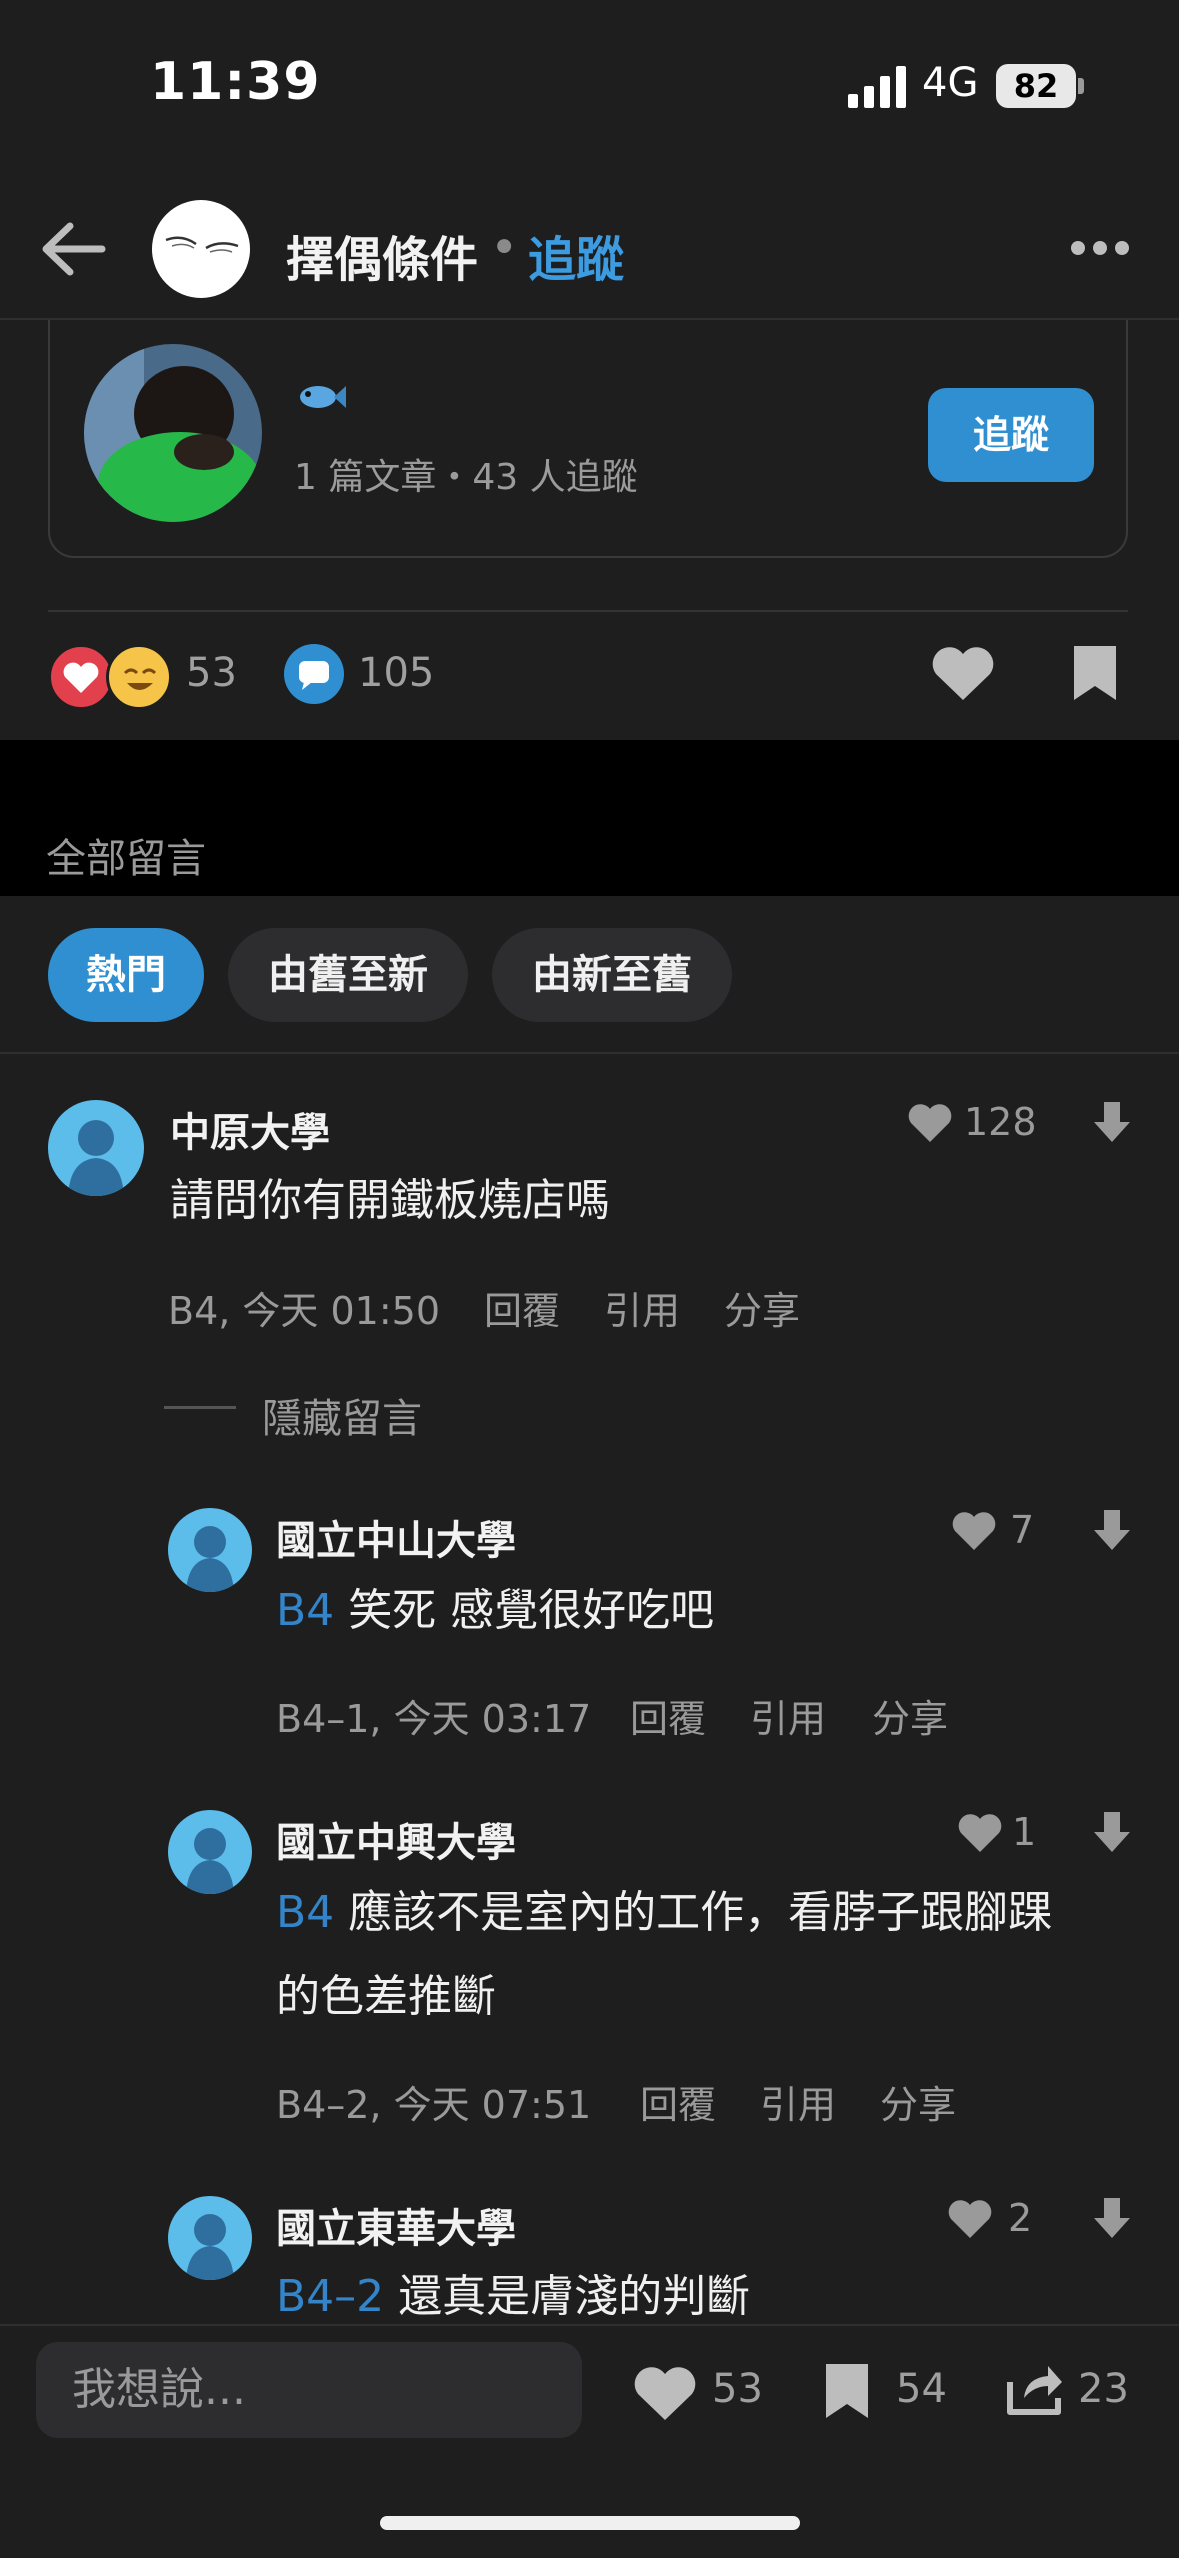 The width and height of the screenshot is (1179, 2558). I want to click on like-count: 53, so click(737, 2389).